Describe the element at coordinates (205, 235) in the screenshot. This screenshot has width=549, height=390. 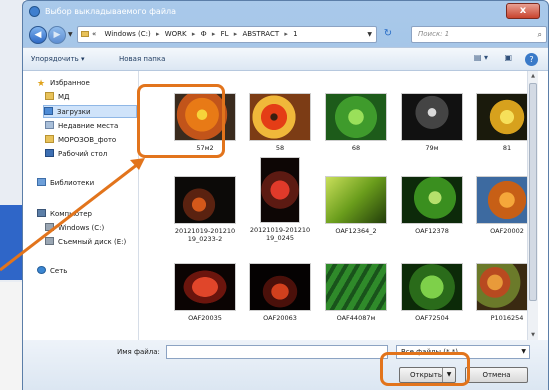
I see `file-name: 20121019-201210 19_0233-2` at that location.